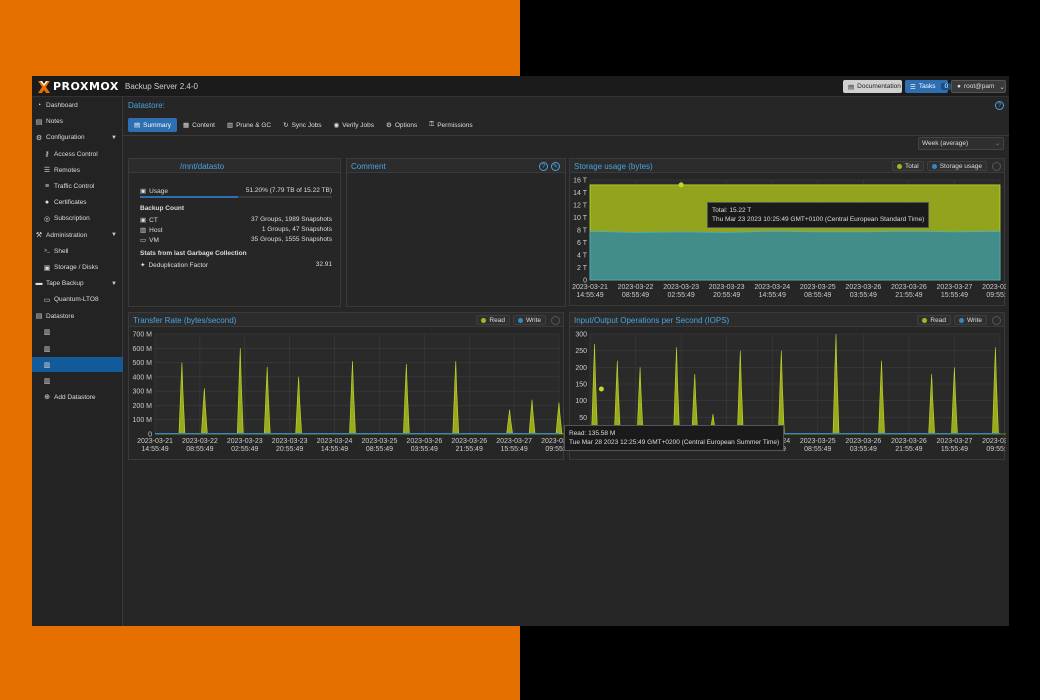 The image size is (1040, 700). Describe the element at coordinates (77, 154) in the screenshot. I see `sidebar-item-access-control: ⚷ Access Control` at that location.